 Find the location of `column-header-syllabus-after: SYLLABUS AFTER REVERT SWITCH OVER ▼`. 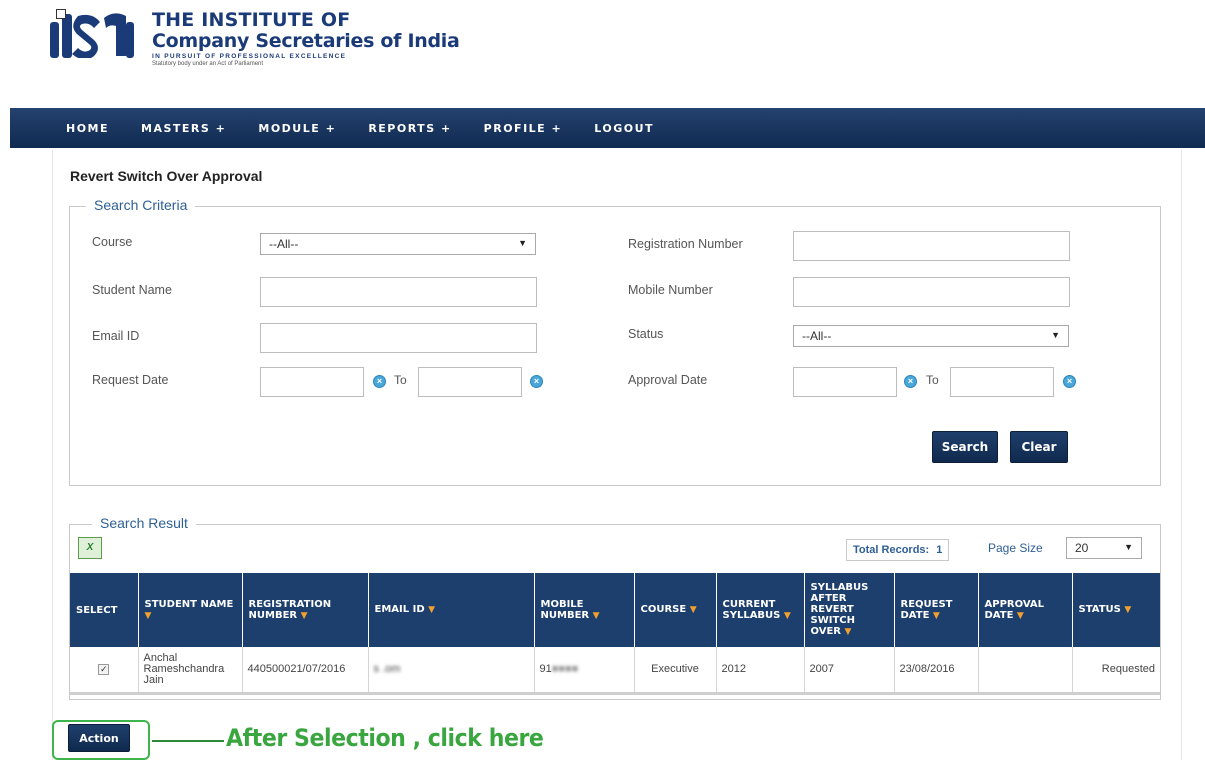

column-header-syllabus-after: SYLLABUS AFTER REVERT SWITCH OVER ▼ is located at coordinates (849, 610).